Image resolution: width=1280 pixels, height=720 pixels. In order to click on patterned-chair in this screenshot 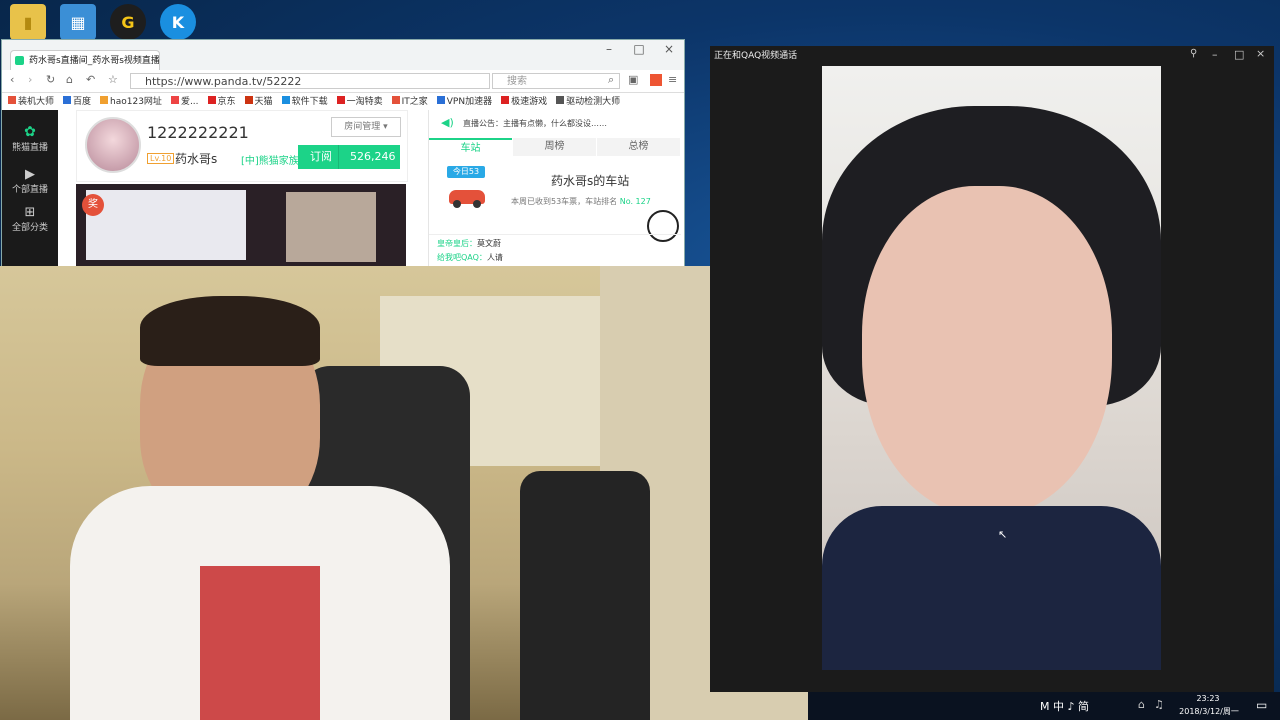, I will do `click(585, 595)`.